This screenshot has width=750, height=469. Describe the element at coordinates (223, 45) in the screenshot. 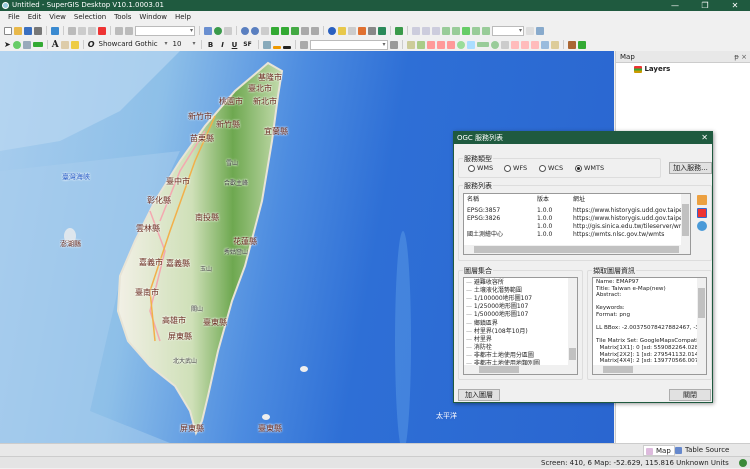

I see `italic-button: I` at that location.